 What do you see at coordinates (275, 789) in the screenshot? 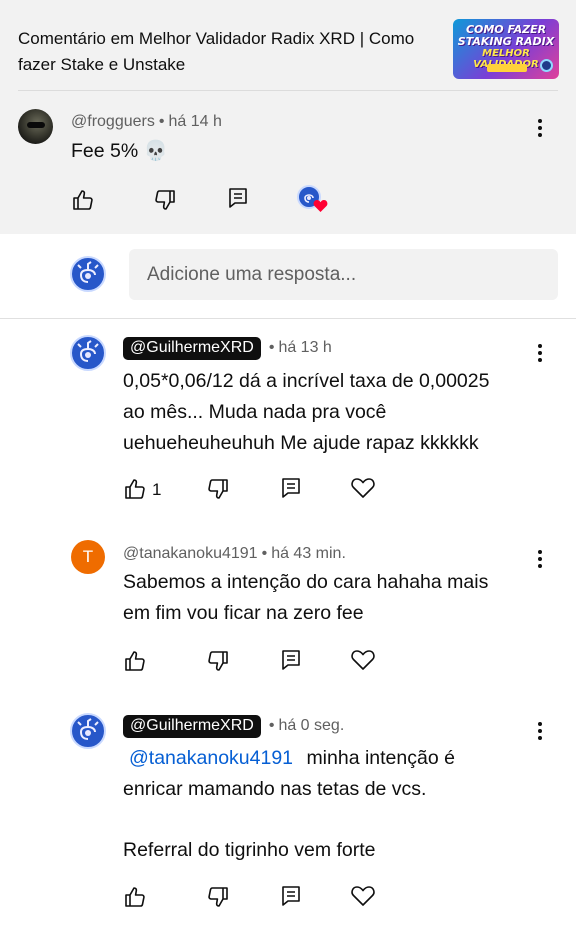
I see `reply-text-line: enricar mamando nas tetas de vcs.` at bounding box center [275, 789].